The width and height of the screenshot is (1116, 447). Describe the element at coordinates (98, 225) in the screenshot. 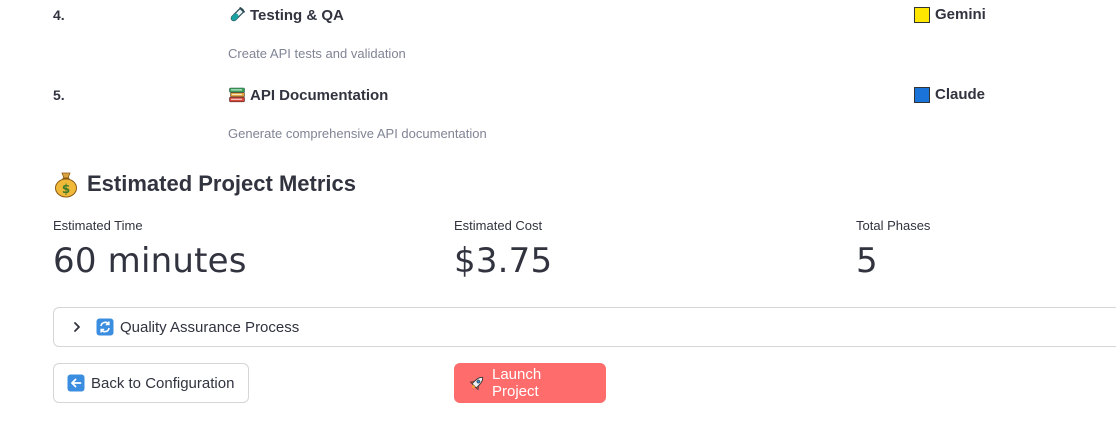

I see `metric-label: Estimated Time` at that location.